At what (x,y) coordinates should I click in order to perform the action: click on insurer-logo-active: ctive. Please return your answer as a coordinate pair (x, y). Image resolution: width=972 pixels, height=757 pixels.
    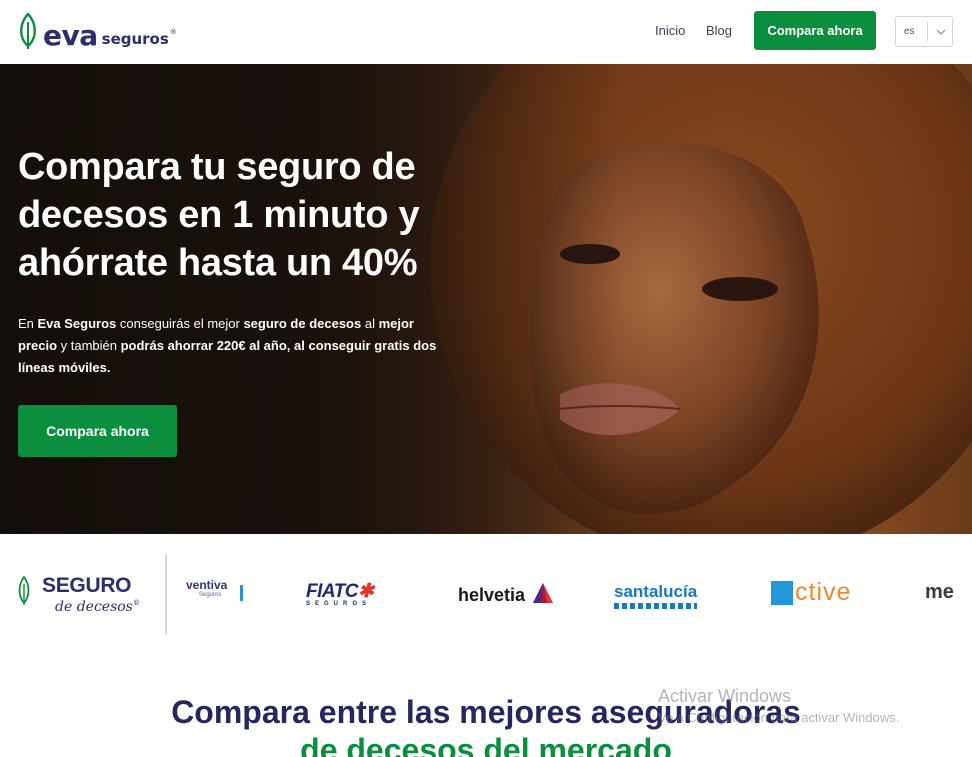
    Looking at the image, I should click on (823, 592).